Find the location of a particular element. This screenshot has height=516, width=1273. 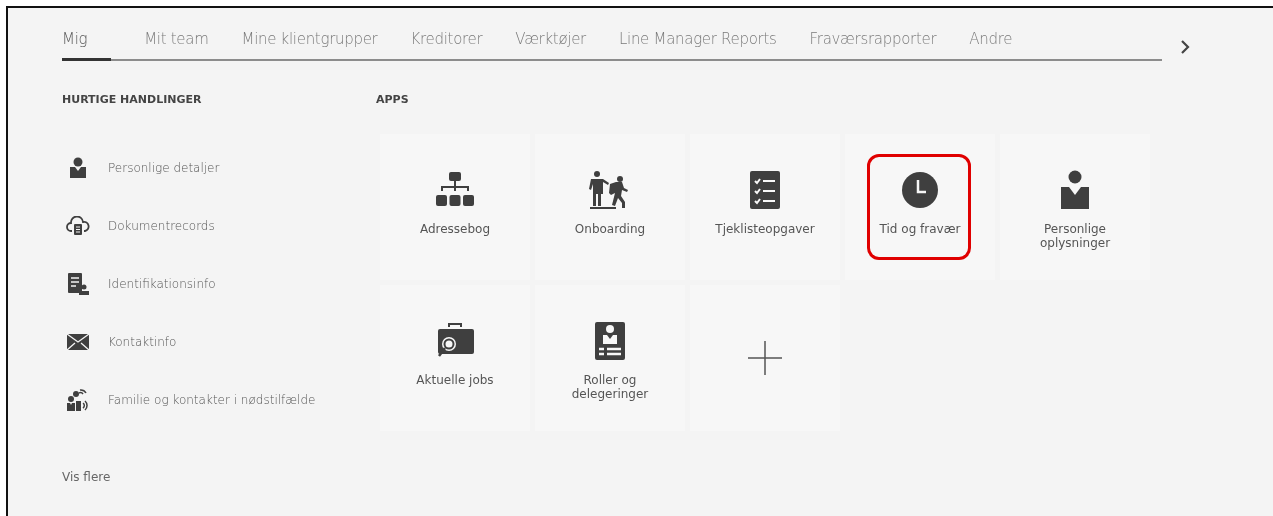

quick-action-link: Kontaktinfo is located at coordinates (219, 342).